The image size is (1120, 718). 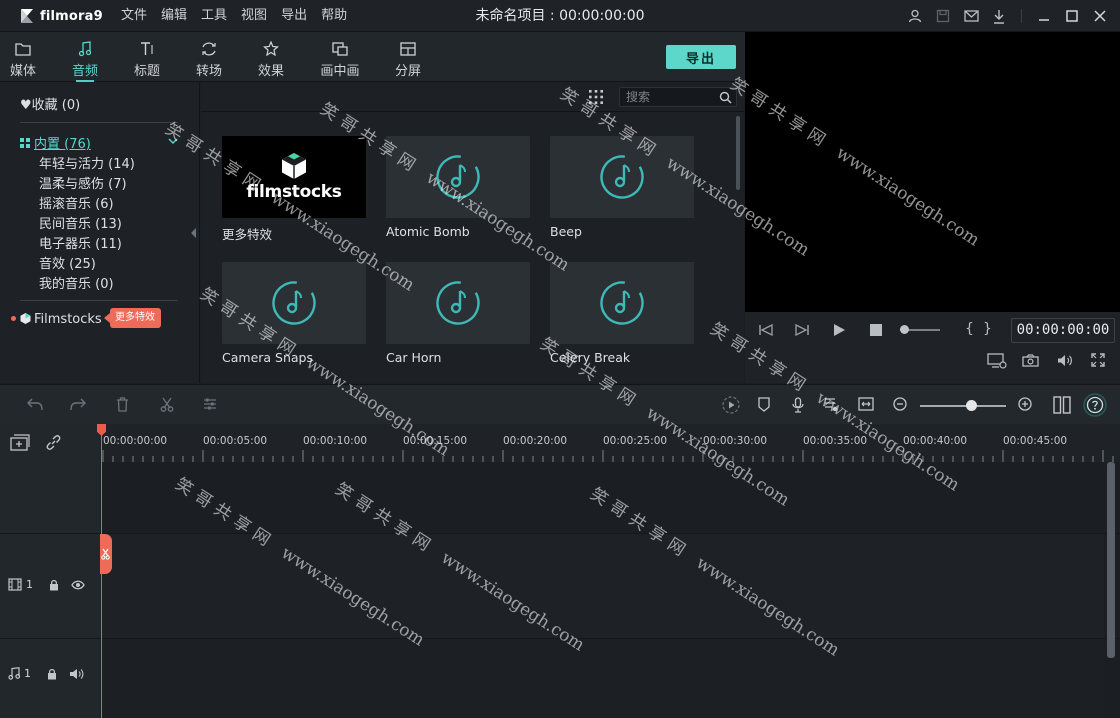 I want to click on collapse-arrow-icon, so click(x=194, y=233).